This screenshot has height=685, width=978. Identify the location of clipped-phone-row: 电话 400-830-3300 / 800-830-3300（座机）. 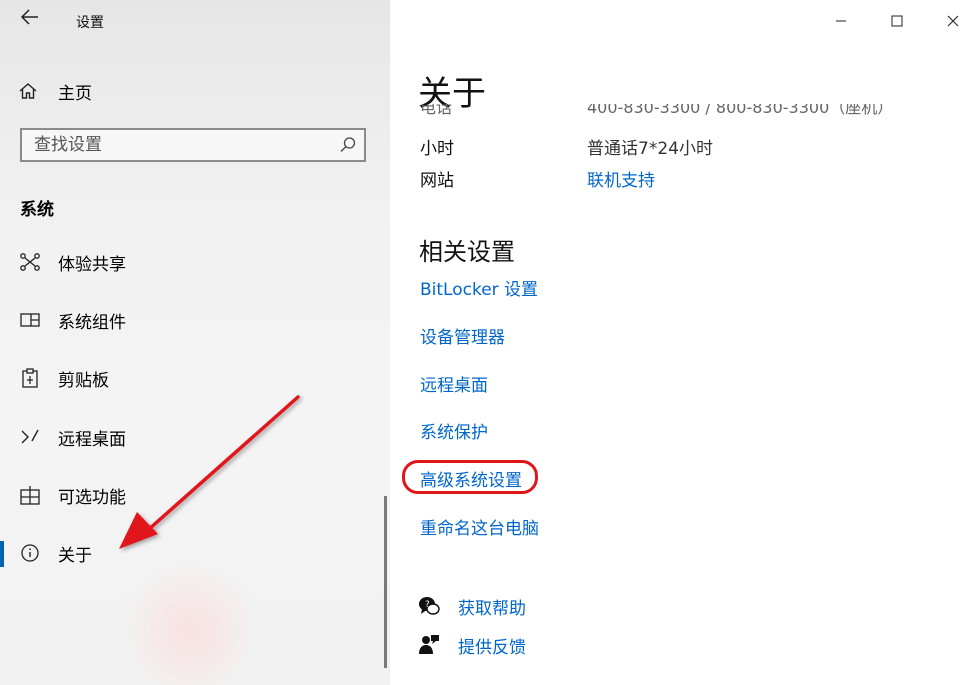
(685, 111).